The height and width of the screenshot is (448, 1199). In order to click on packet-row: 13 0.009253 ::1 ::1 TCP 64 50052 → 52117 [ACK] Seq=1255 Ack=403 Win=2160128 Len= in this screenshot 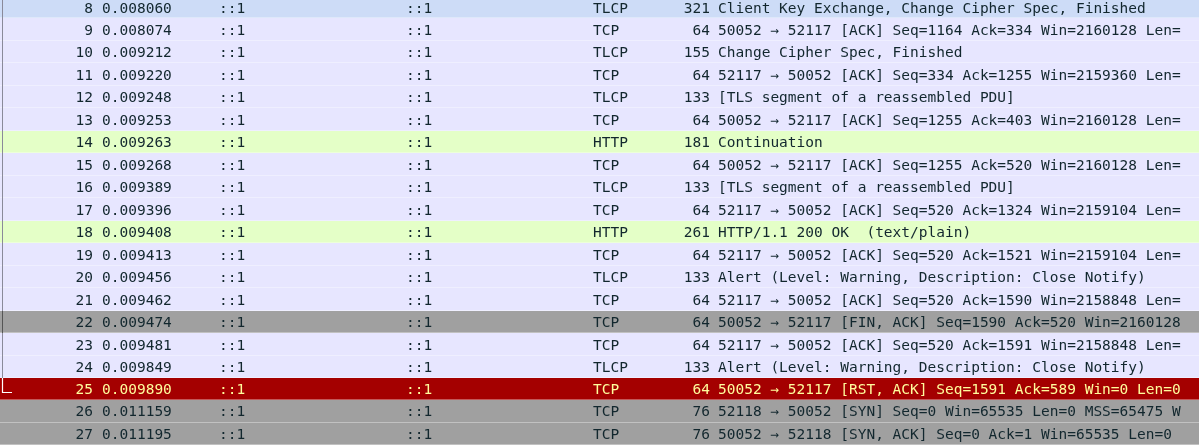, I will do `click(599, 119)`.